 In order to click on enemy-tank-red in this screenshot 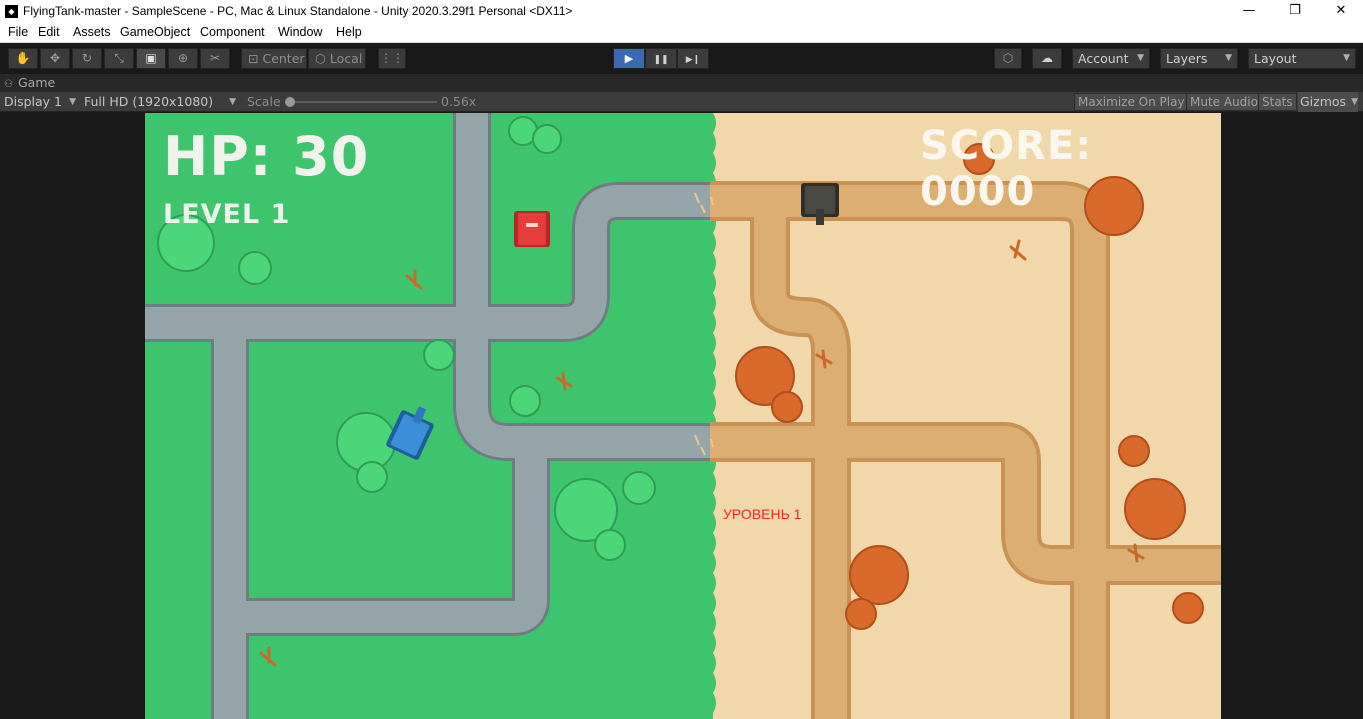, I will do `click(532, 229)`.